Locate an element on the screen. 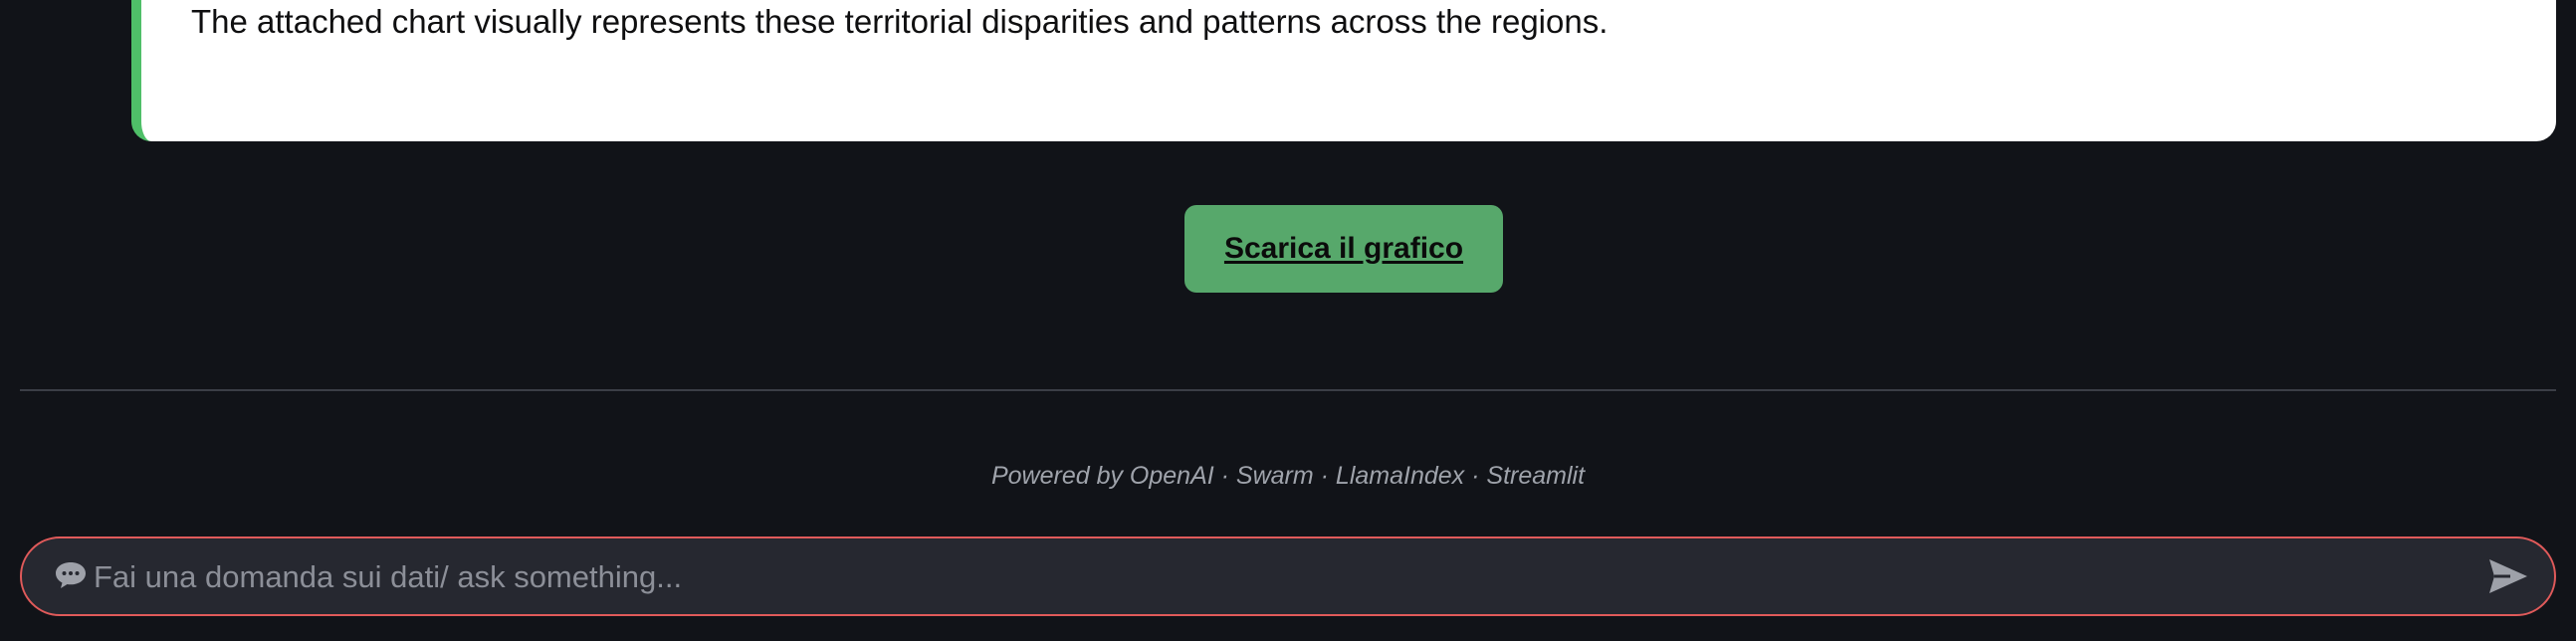 The width and height of the screenshot is (2576, 641). download-chart-button: Scarica il grafico is located at coordinates (1343, 249).